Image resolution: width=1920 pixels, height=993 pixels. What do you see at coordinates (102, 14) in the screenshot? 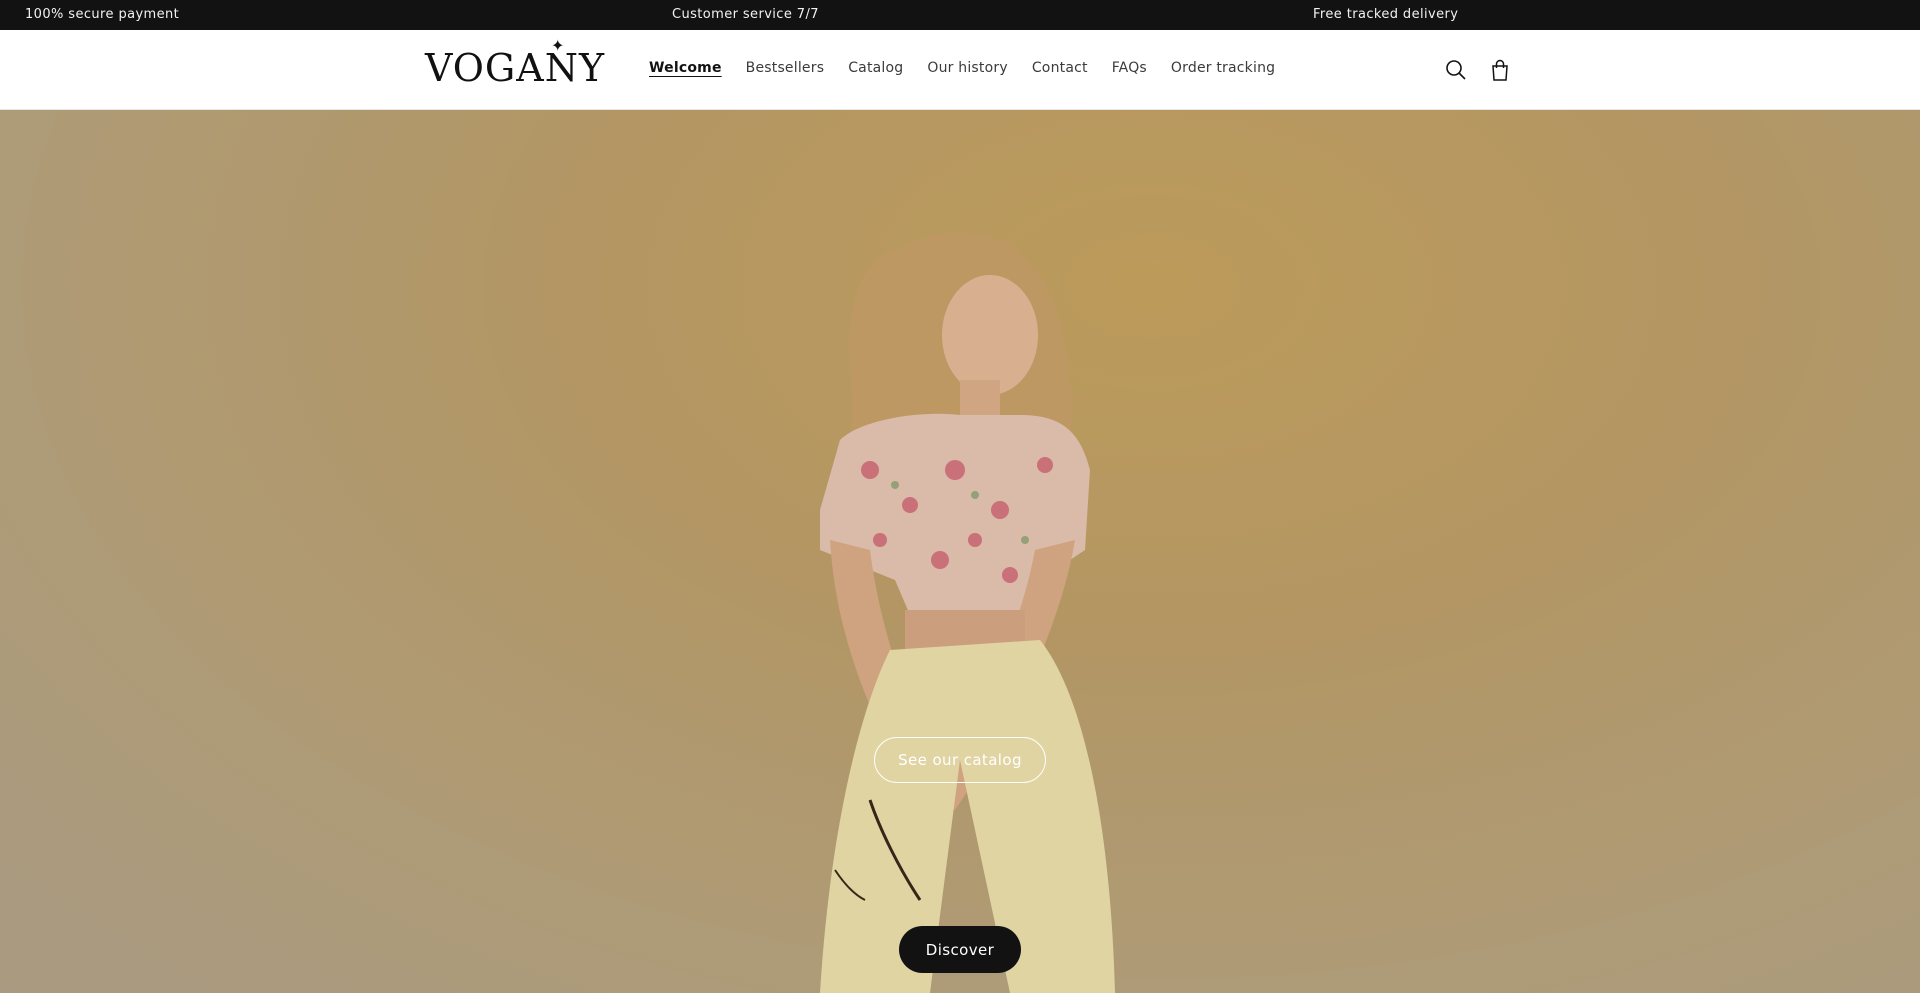
I see `announcement-secure-payment: 100% secure payment` at bounding box center [102, 14].